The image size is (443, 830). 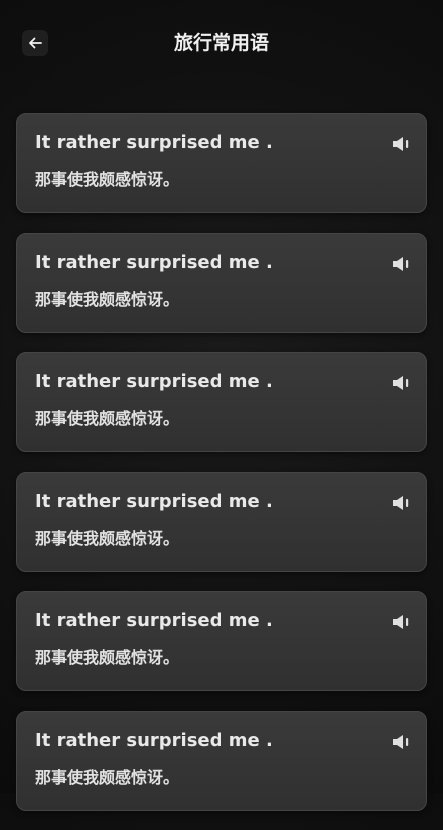 I want to click on top-bar: 旅行常用语, so click(x=221, y=44).